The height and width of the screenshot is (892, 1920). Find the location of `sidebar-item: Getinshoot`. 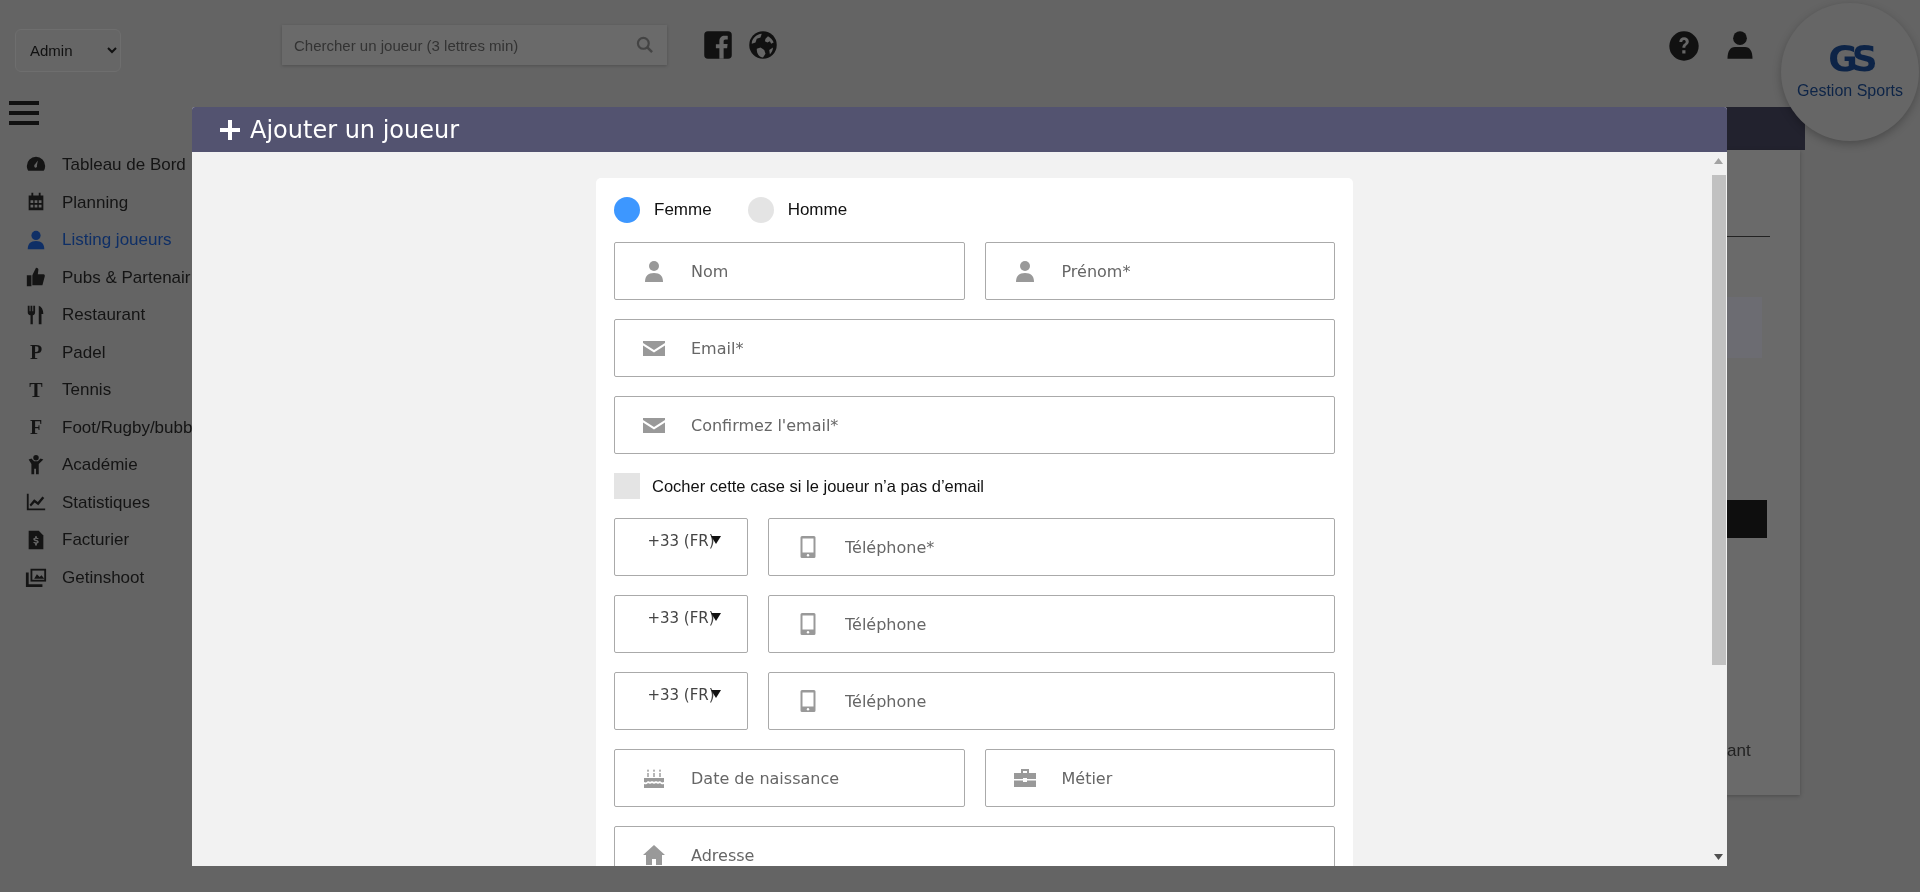

sidebar-item: Getinshoot is located at coordinates (141, 577).